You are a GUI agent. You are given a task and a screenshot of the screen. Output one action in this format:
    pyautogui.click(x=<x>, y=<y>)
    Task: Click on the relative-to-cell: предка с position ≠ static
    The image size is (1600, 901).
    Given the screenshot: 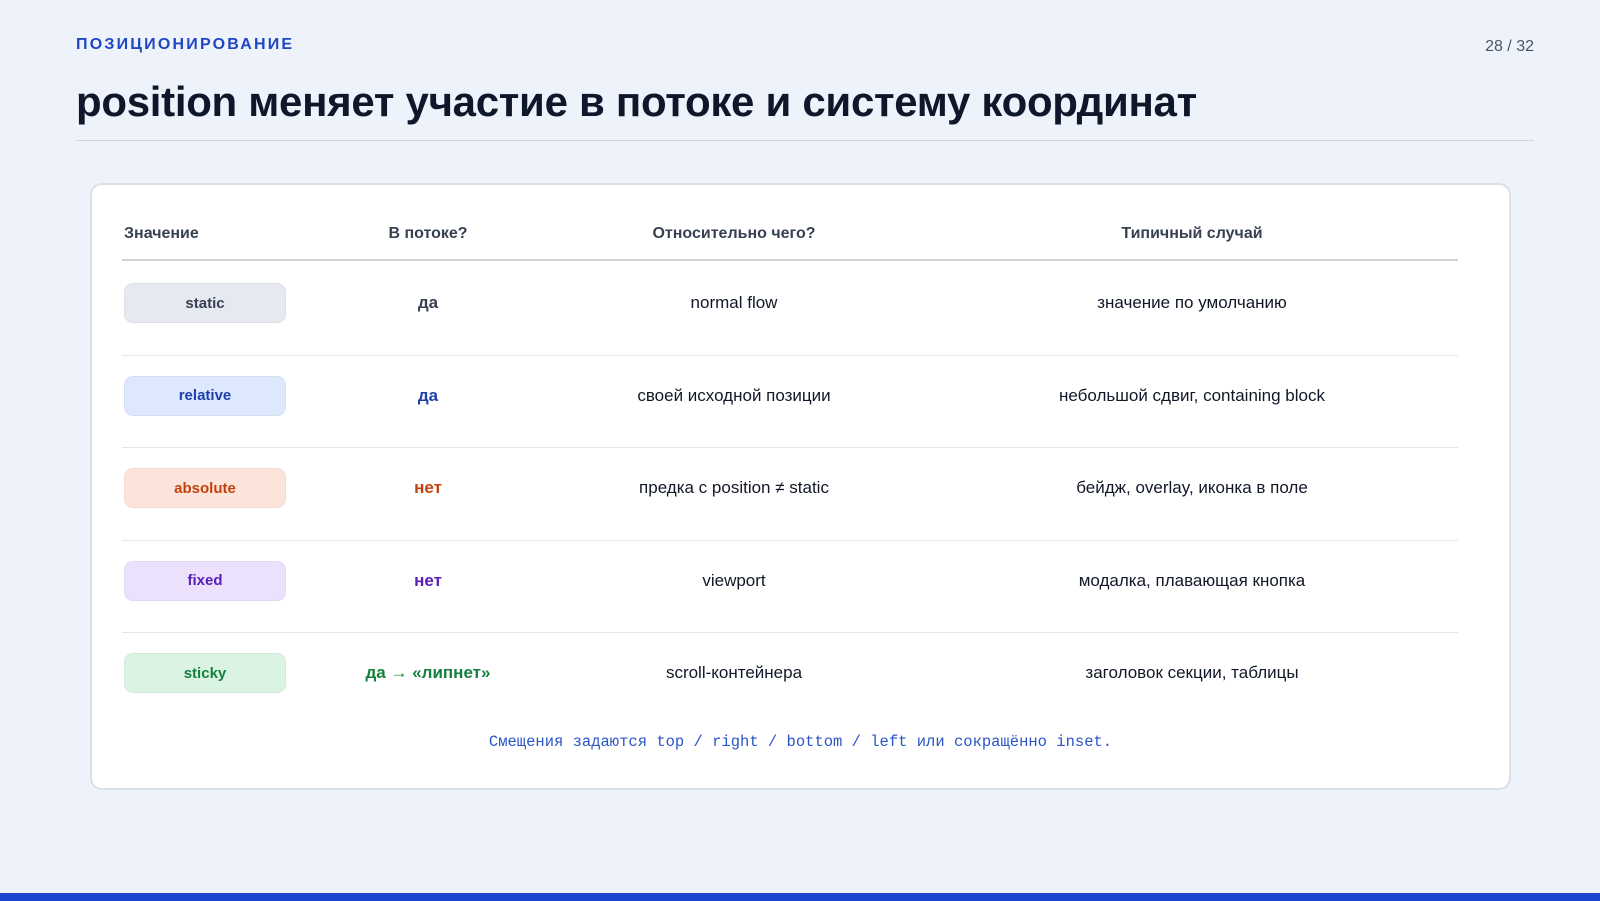 What is the action you would take?
    pyautogui.click(x=734, y=487)
    